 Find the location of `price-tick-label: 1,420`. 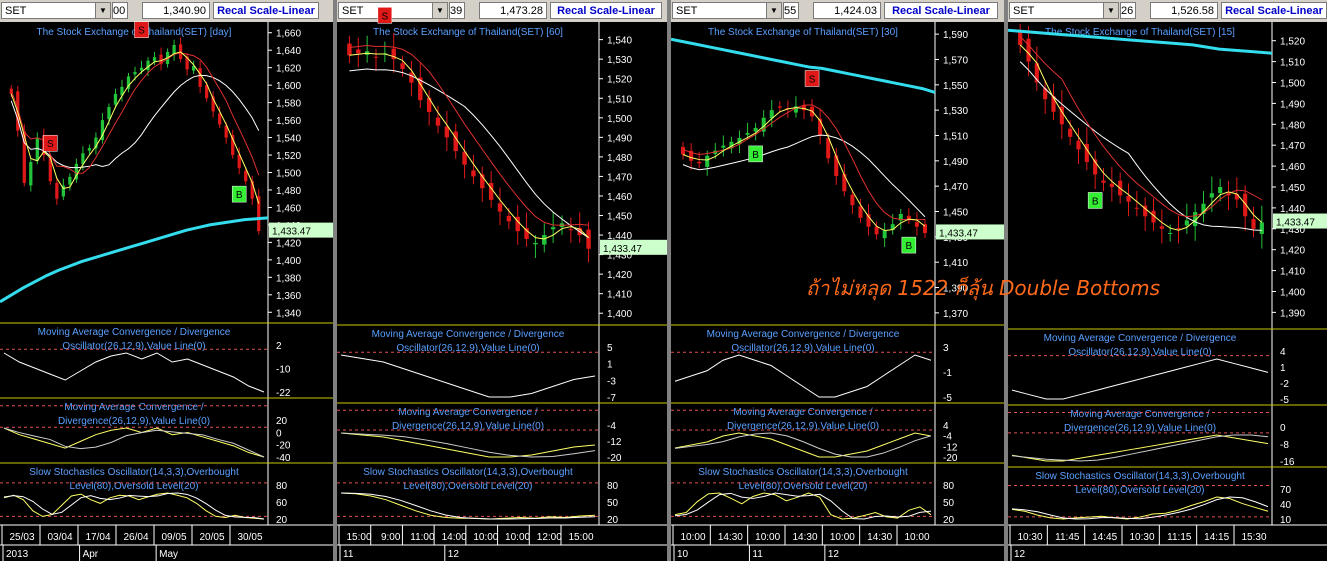

price-tick-label: 1,420 is located at coordinates (1292, 251).